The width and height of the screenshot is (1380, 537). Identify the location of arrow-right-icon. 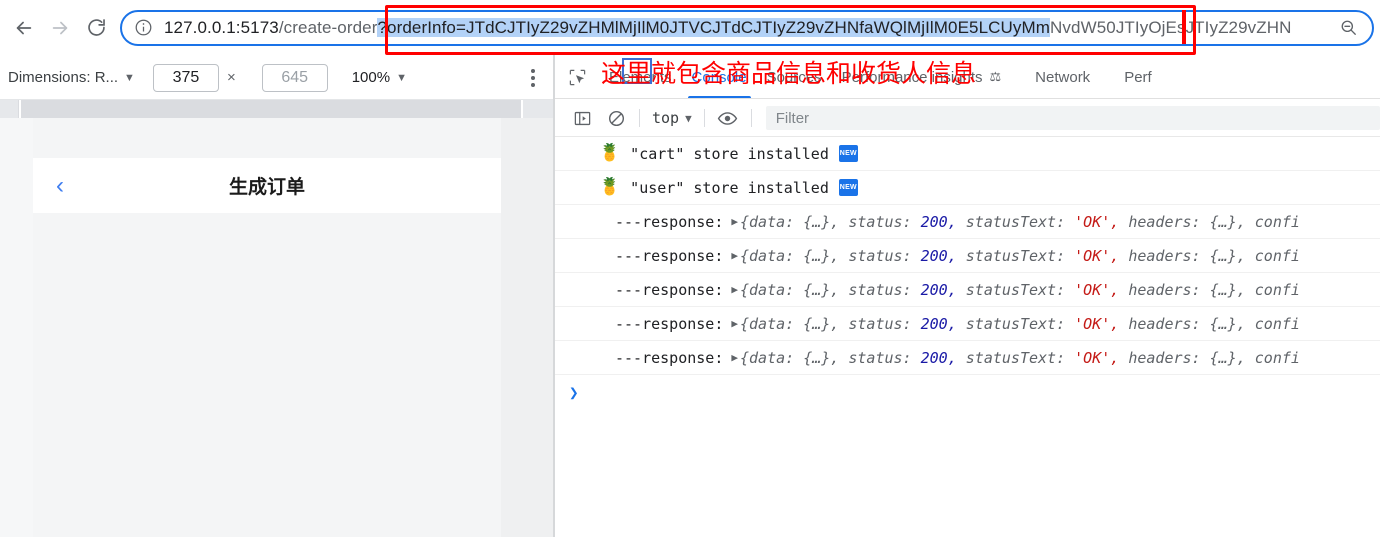
(60, 28).